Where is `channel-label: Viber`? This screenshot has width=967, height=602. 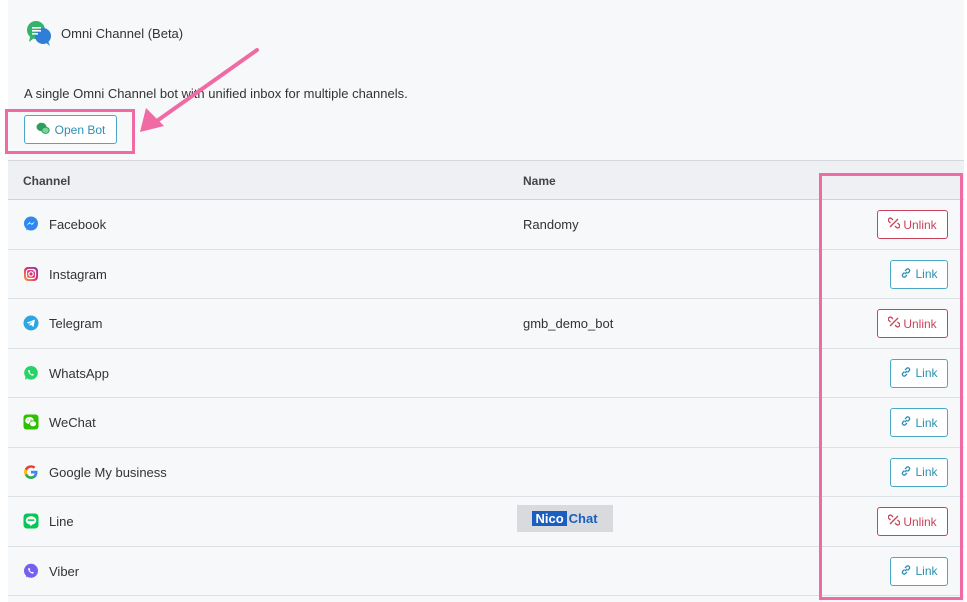 channel-label: Viber is located at coordinates (64, 571).